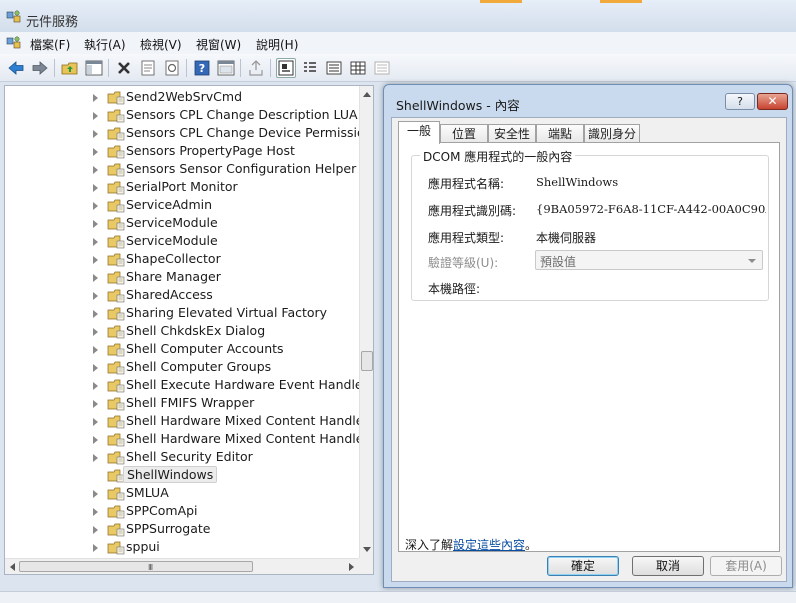 The height and width of the screenshot is (603, 796). What do you see at coordinates (182, 331) in the screenshot?
I see `tree-item: Shell ChkdskEx Dialog` at bounding box center [182, 331].